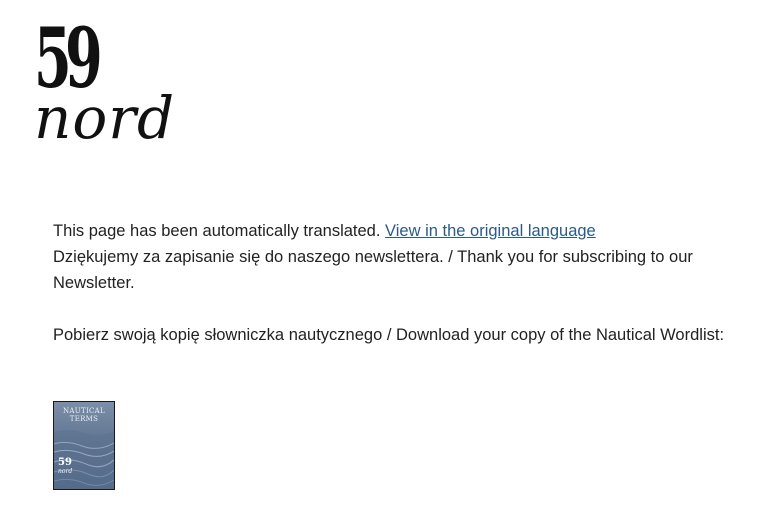 This screenshot has width=771, height=520. Describe the element at coordinates (84, 419) in the screenshot. I see `cover-title-line2: TERMS` at that location.